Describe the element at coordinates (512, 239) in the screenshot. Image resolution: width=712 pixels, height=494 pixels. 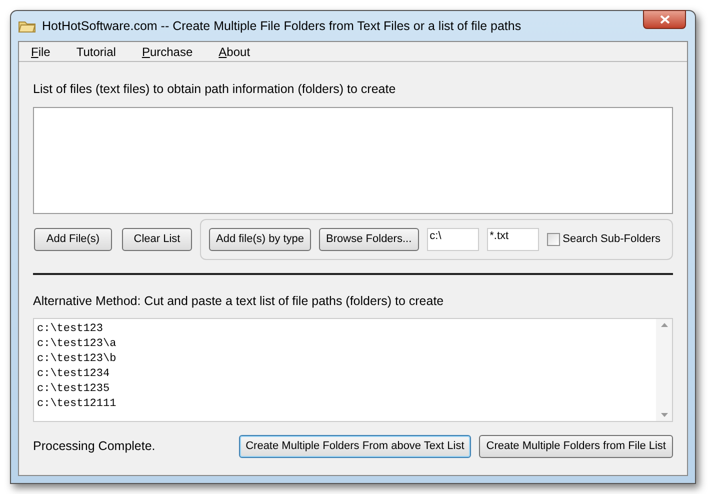
I see `pattern-field: *.txt` at that location.